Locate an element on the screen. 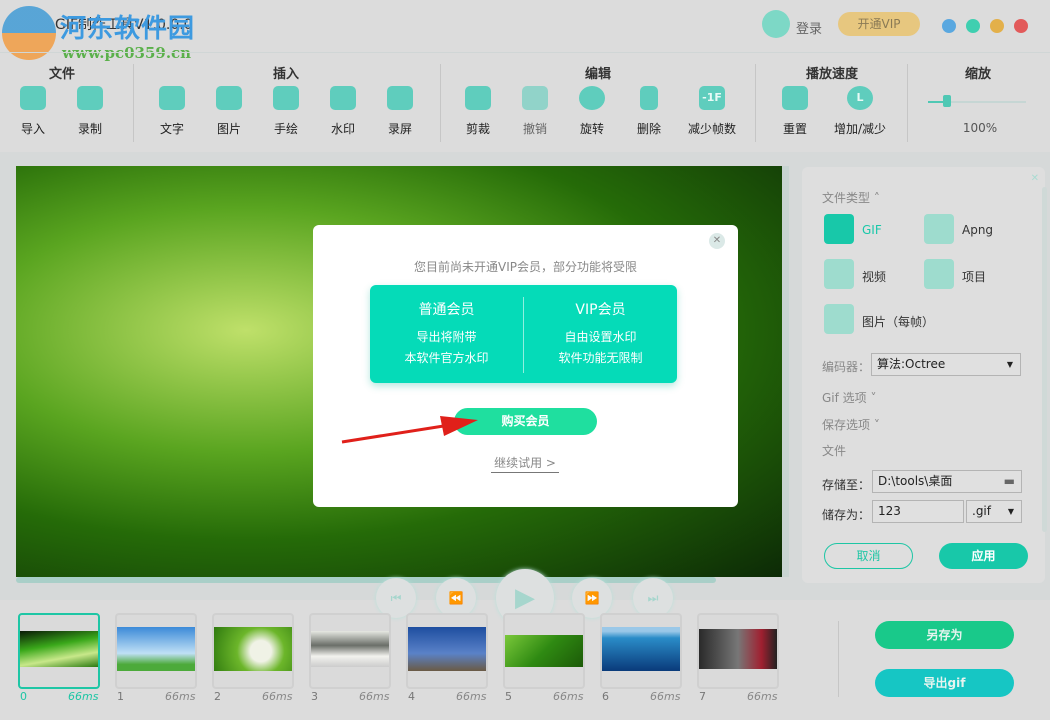 Image resolution: width=1050 pixels, height=720 pixels. fast-forward-icon: ⏩ is located at coordinates (592, 598).